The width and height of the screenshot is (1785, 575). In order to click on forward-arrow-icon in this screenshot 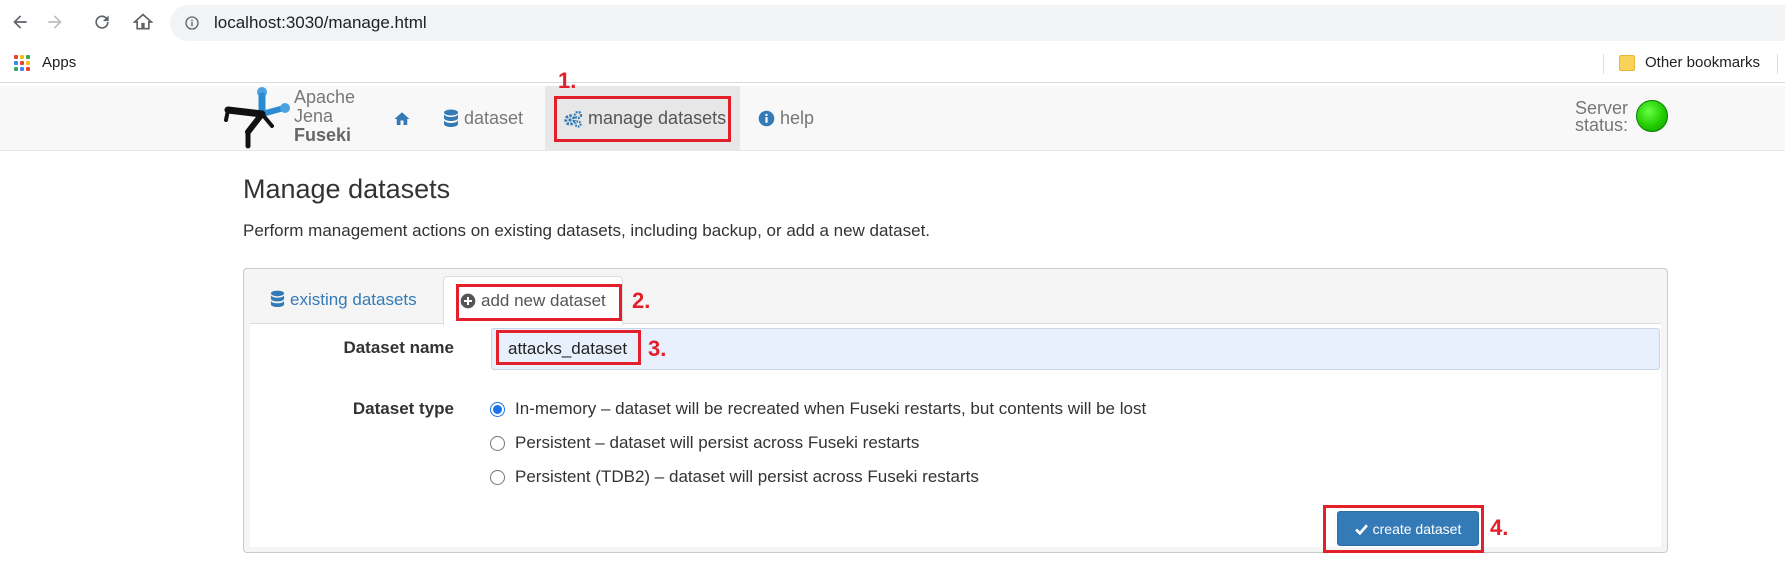, I will do `click(55, 22)`.